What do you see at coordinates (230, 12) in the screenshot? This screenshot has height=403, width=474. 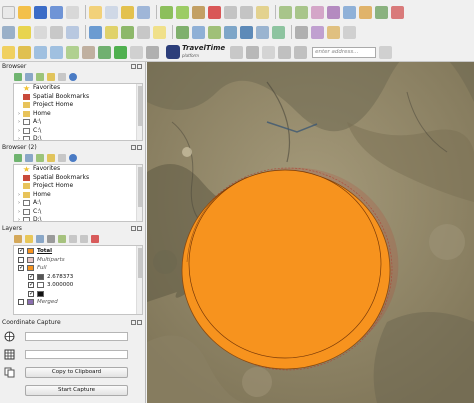 I see `cut-features-icon` at bounding box center [230, 12].